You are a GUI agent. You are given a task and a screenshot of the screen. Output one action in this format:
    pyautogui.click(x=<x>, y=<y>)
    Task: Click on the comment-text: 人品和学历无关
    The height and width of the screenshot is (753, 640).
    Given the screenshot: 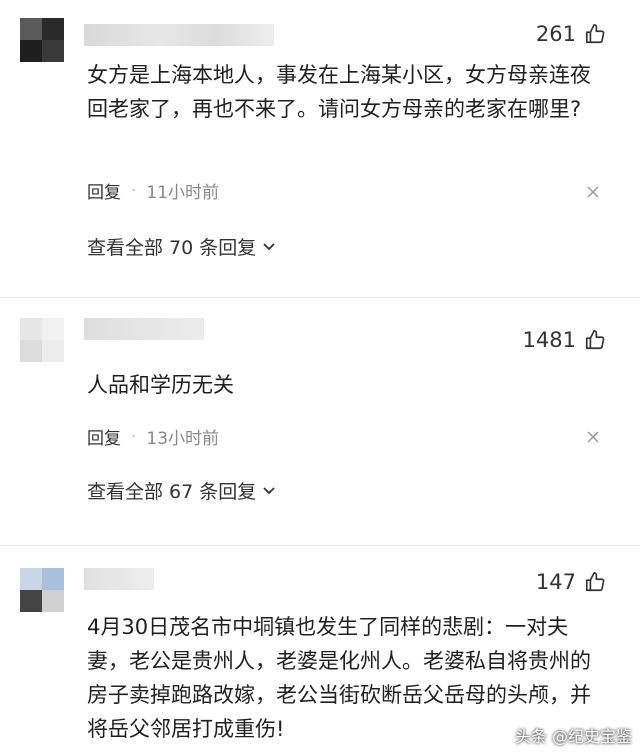 What is the action you would take?
    pyautogui.click(x=160, y=385)
    